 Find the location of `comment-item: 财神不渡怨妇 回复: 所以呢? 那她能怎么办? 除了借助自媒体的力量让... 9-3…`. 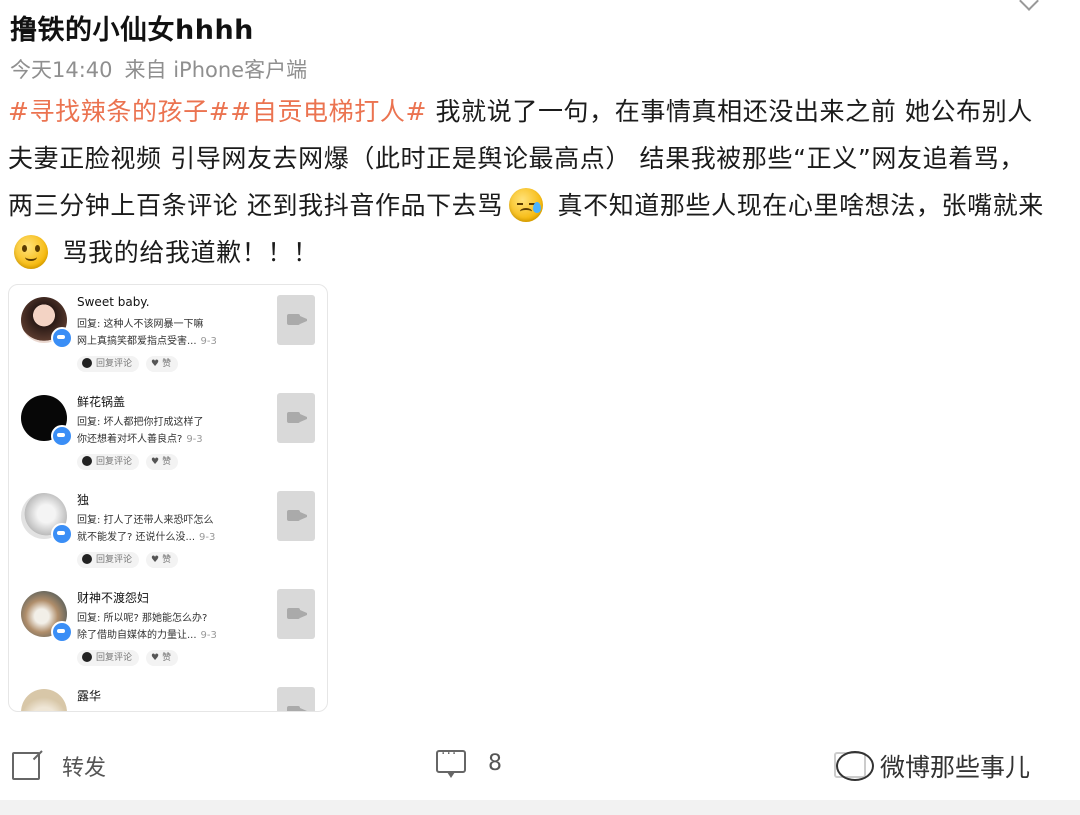

comment-item: 财神不渡怨妇 回复: 所以呢? 那她能怎么办? 除了借助自媒体的力量让... 9-3… is located at coordinates (168, 628).